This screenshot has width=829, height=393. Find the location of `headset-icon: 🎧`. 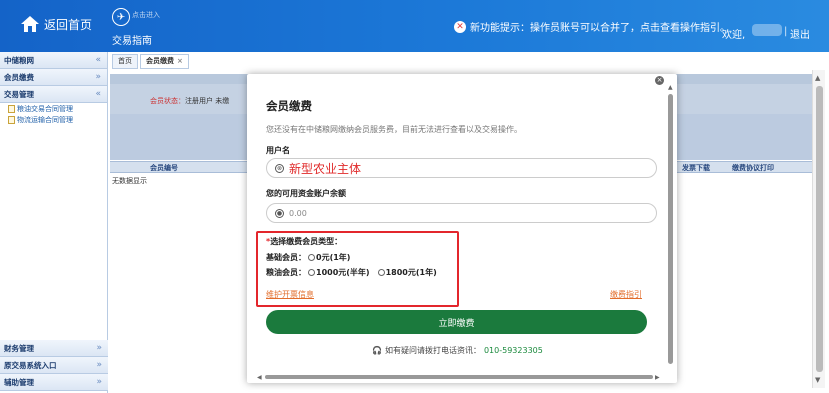

headset-icon: 🎧 is located at coordinates (377, 350).